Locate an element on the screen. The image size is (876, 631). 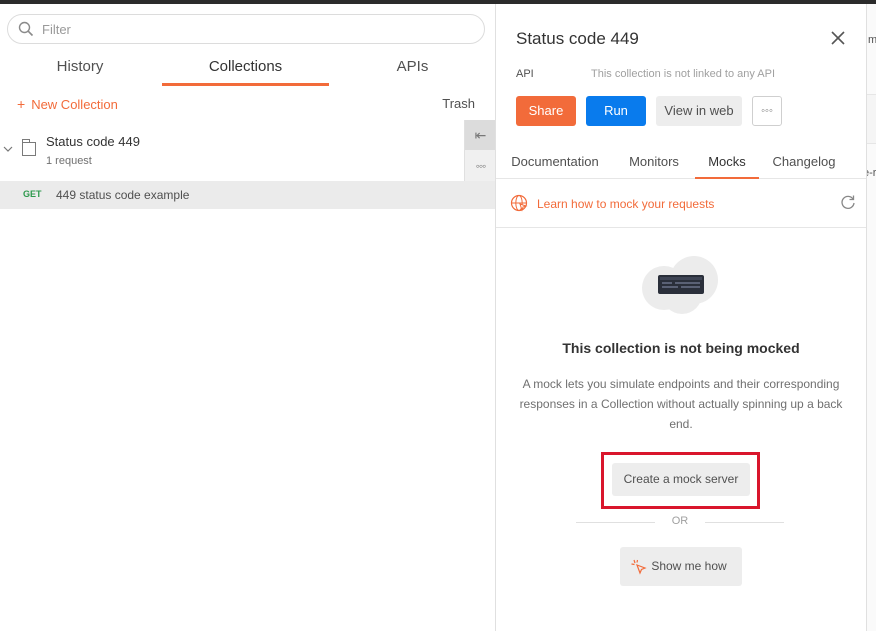
sidebar-tabs: History Collections APIs is located at coordinates (247, 71).